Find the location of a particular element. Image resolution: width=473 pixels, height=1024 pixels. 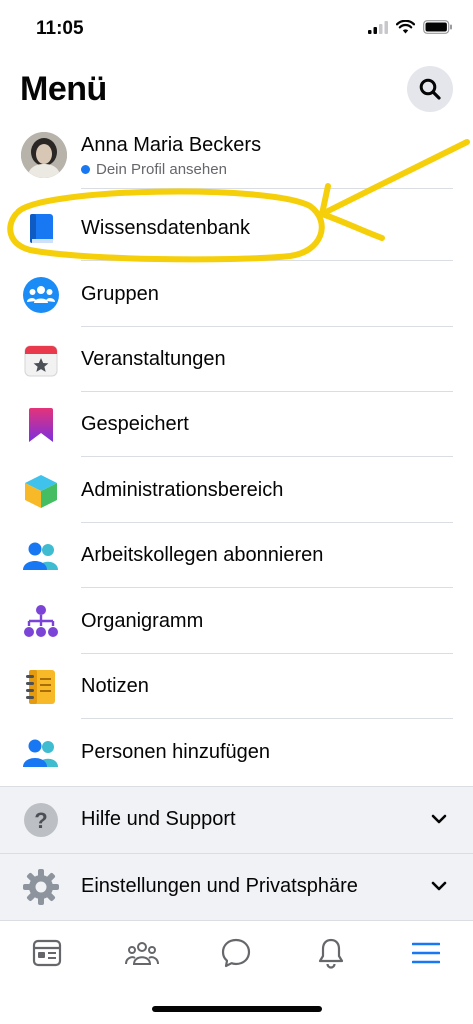

calendar-icon is located at coordinates (41, 360).